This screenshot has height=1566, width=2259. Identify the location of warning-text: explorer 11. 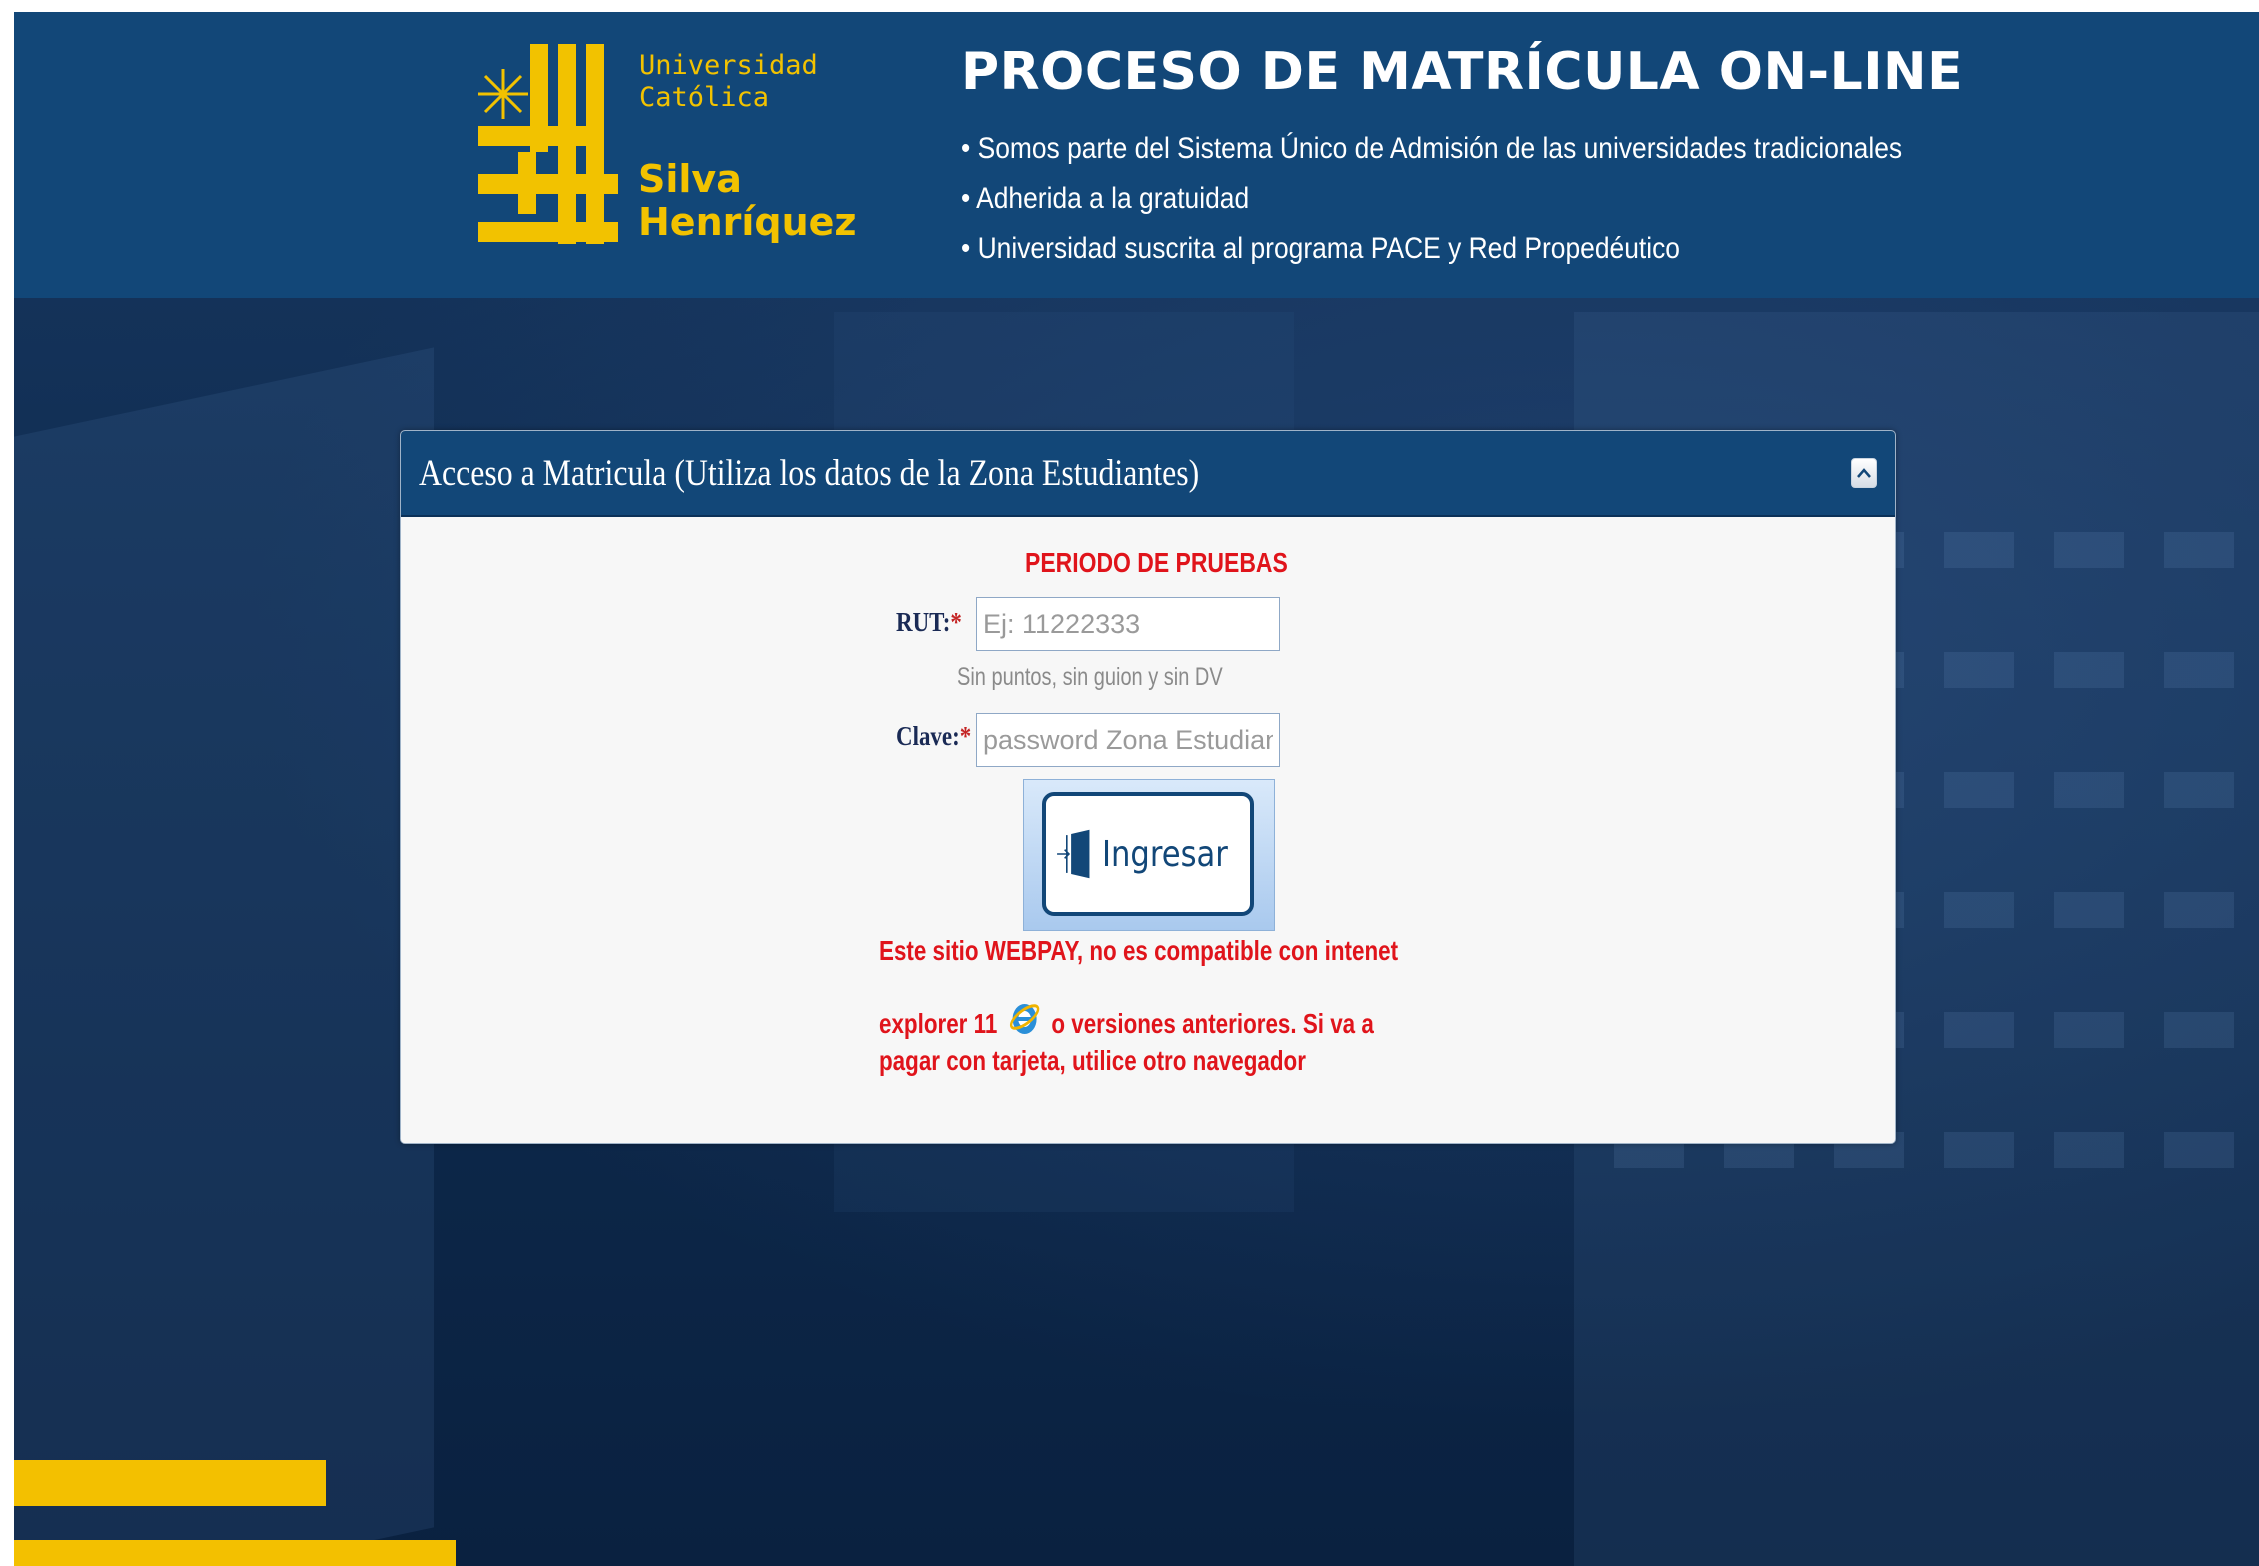
(938, 1023).